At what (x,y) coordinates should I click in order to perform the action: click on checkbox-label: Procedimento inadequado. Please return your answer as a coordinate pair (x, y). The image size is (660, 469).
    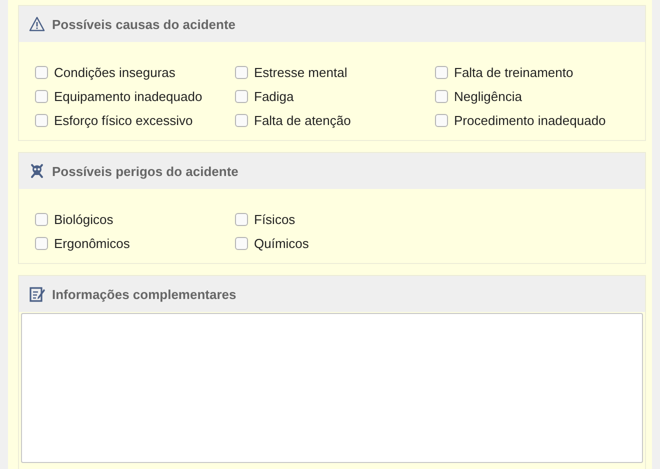
    Looking at the image, I should click on (530, 120).